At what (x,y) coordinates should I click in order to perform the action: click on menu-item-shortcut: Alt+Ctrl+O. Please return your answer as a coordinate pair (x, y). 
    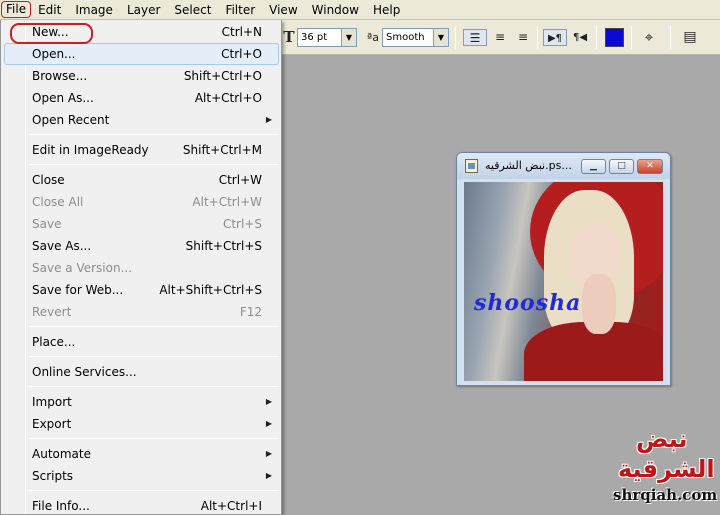
    Looking at the image, I should click on (228, 98).